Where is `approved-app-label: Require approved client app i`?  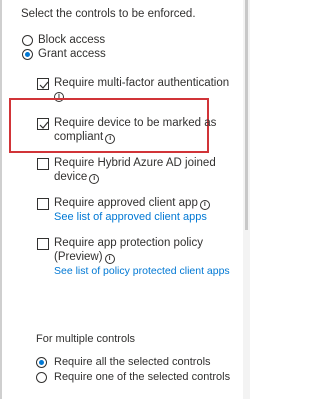
approved-app-label: Require approved client app i is located at coordinates (132, 203).